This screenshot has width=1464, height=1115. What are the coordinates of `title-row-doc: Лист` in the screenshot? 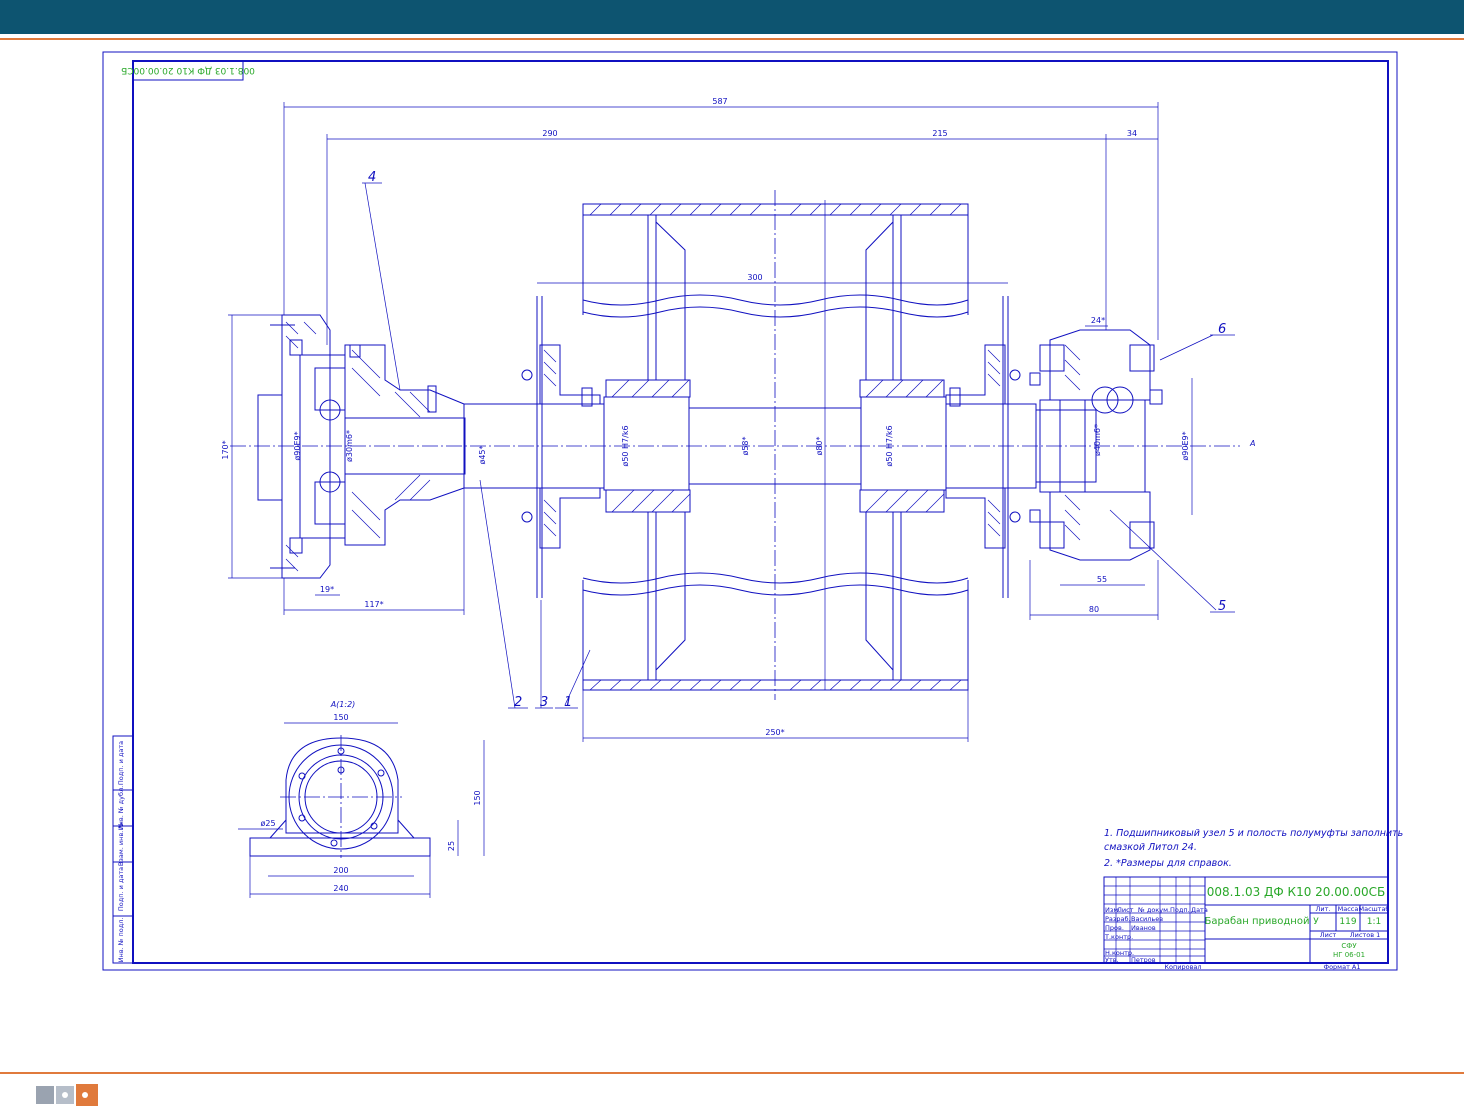 It's located at (1125, 910).